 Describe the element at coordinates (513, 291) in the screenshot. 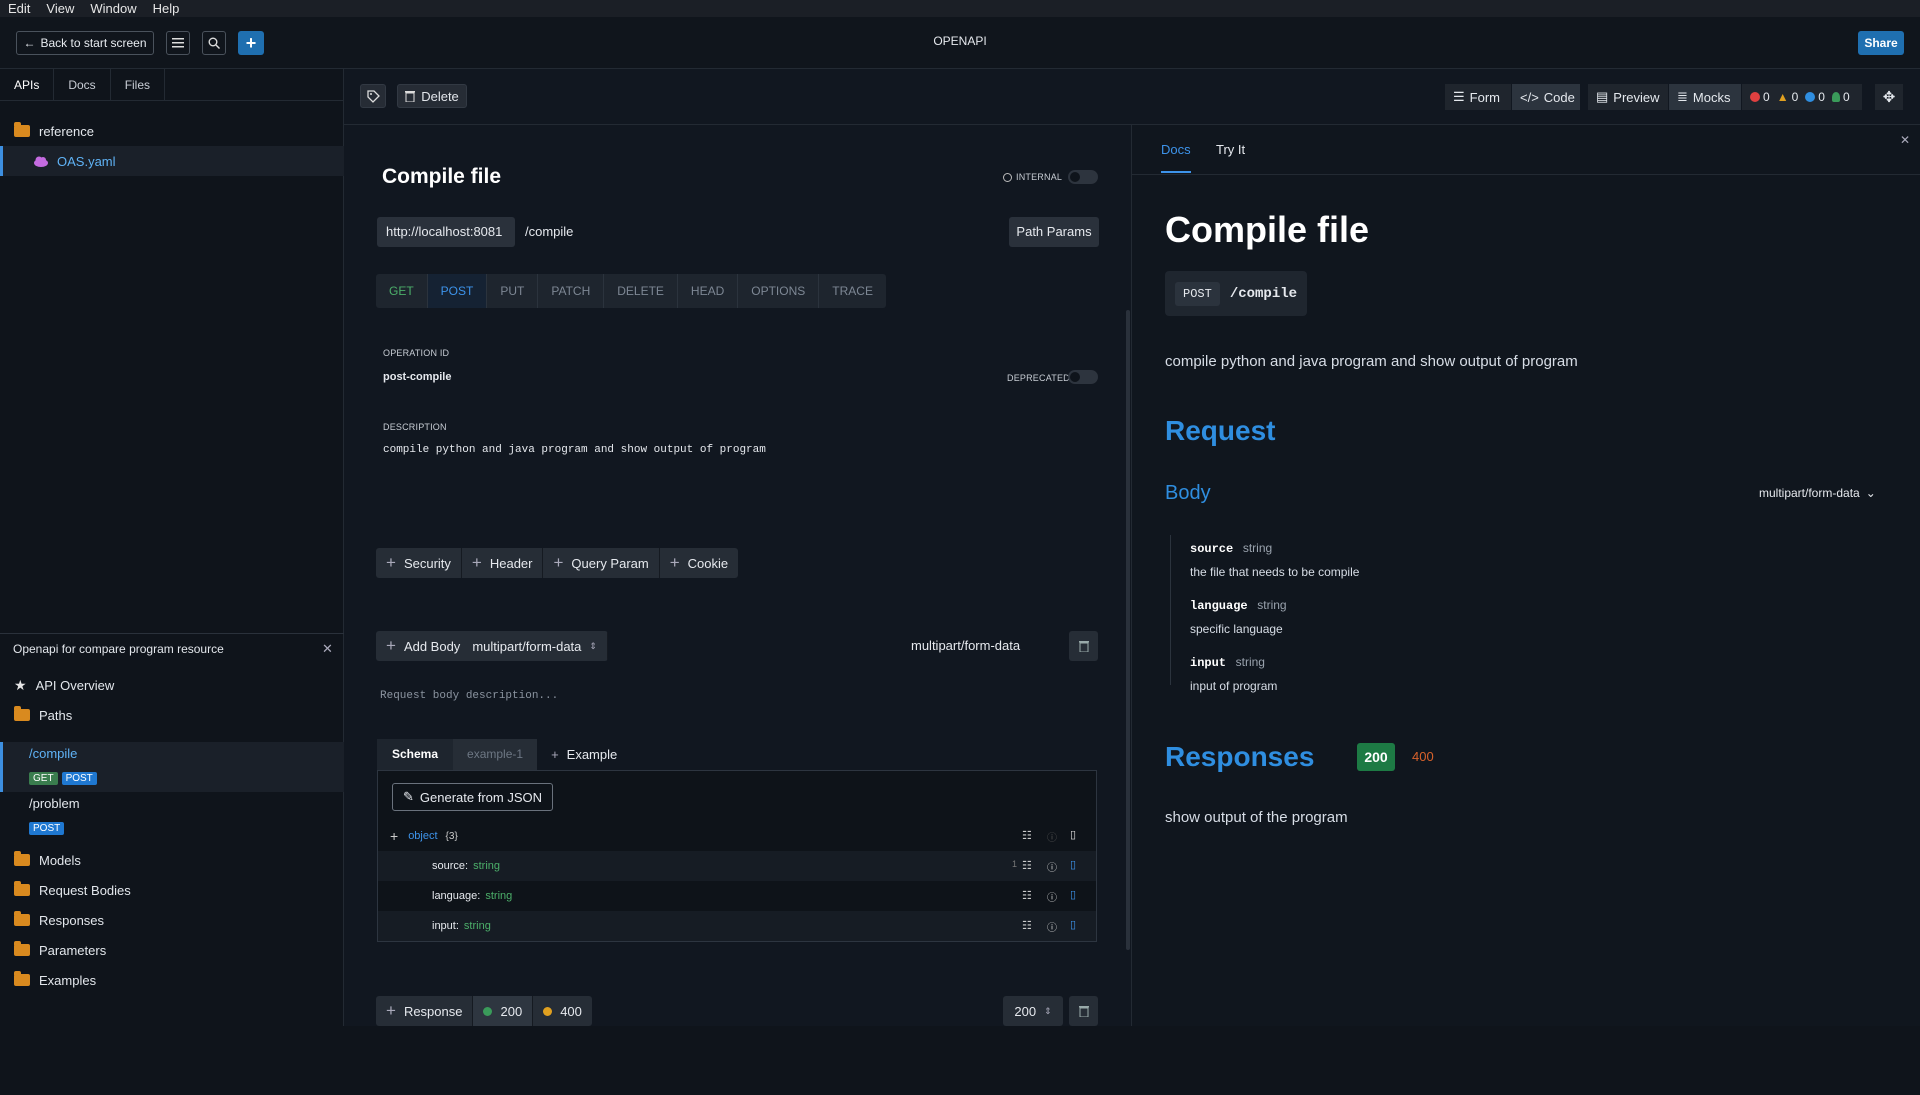

I see `method-tab-put: PUT` at that location.